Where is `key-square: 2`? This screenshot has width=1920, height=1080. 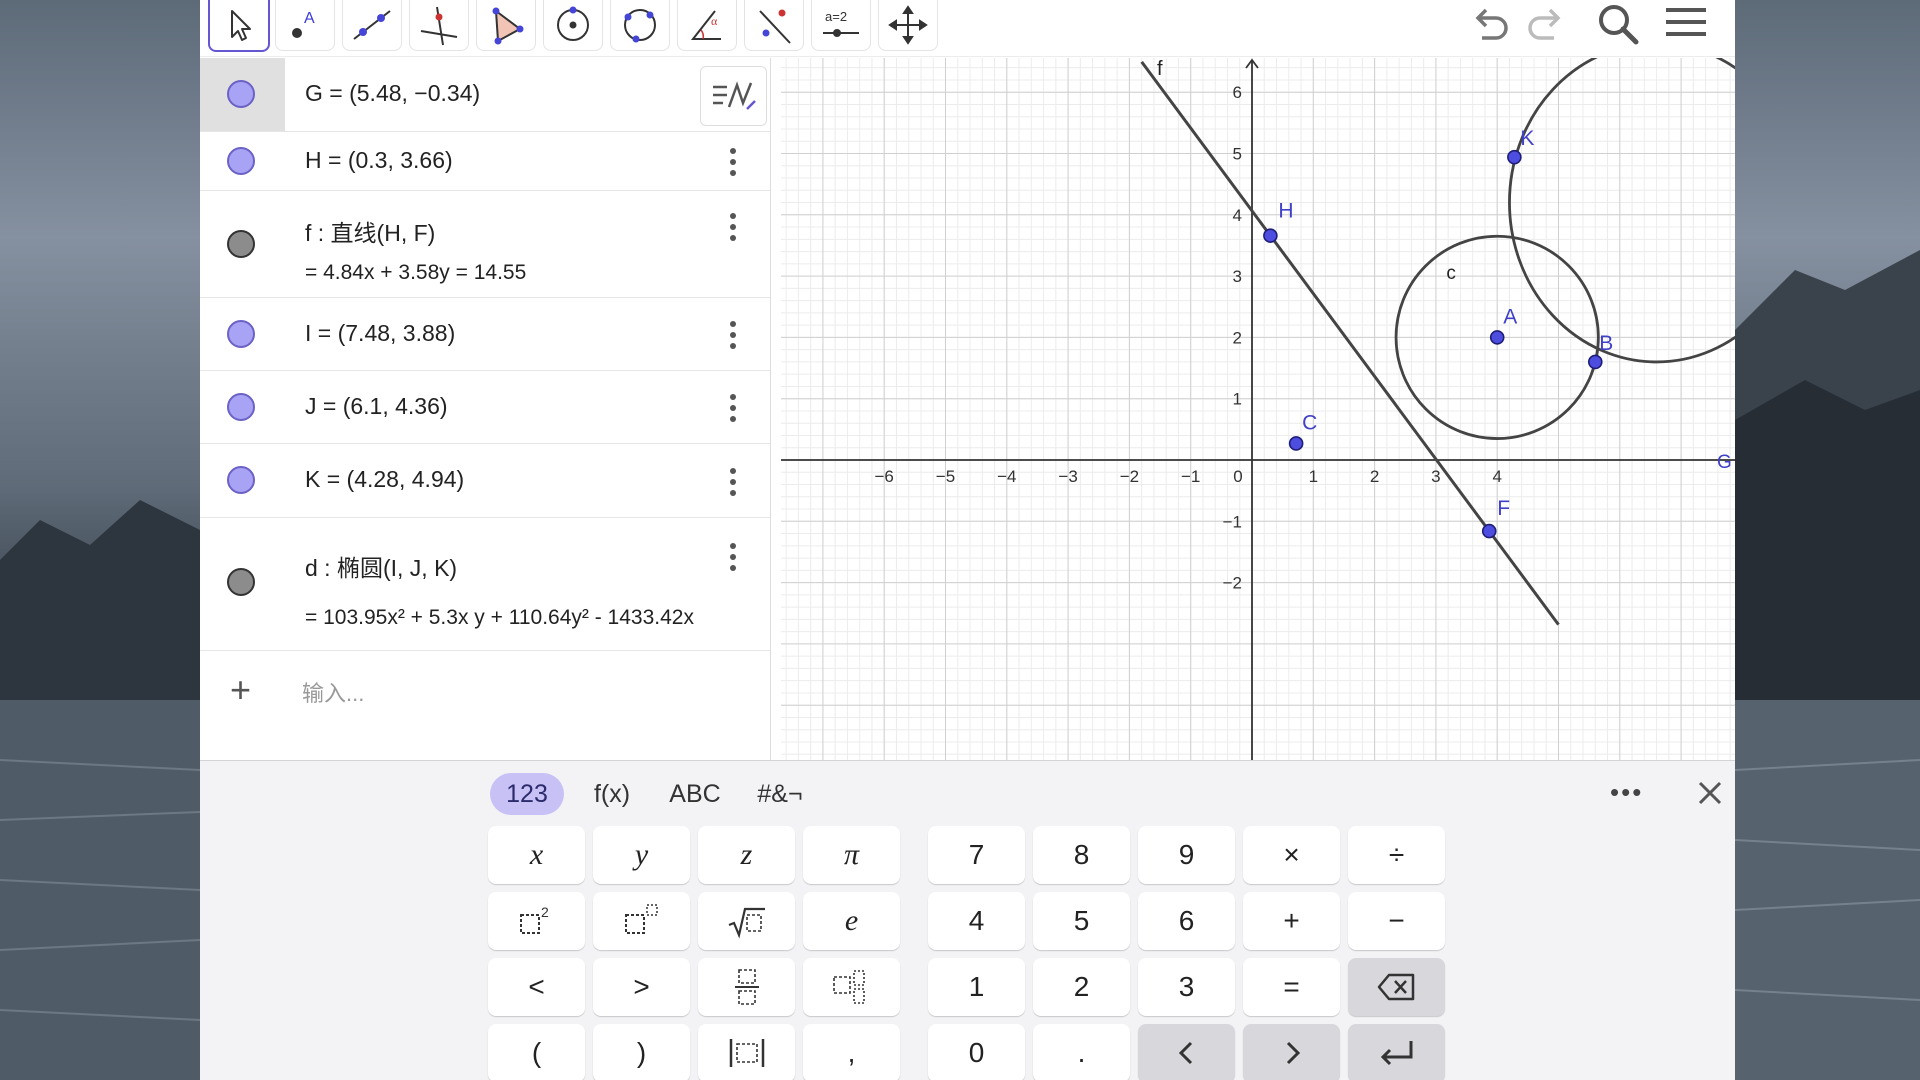 key-square: 2 is located at coordinates (536, 921).